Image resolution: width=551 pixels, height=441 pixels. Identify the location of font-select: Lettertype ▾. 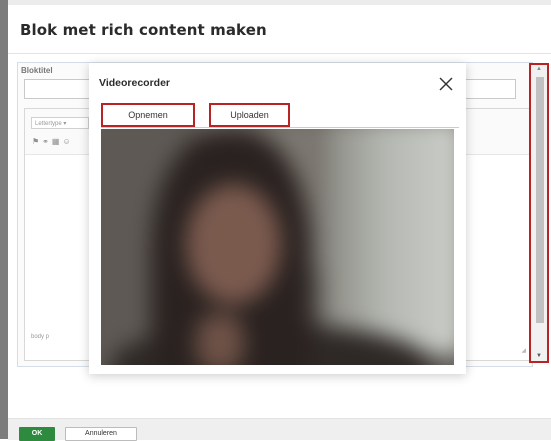
(60, 123).